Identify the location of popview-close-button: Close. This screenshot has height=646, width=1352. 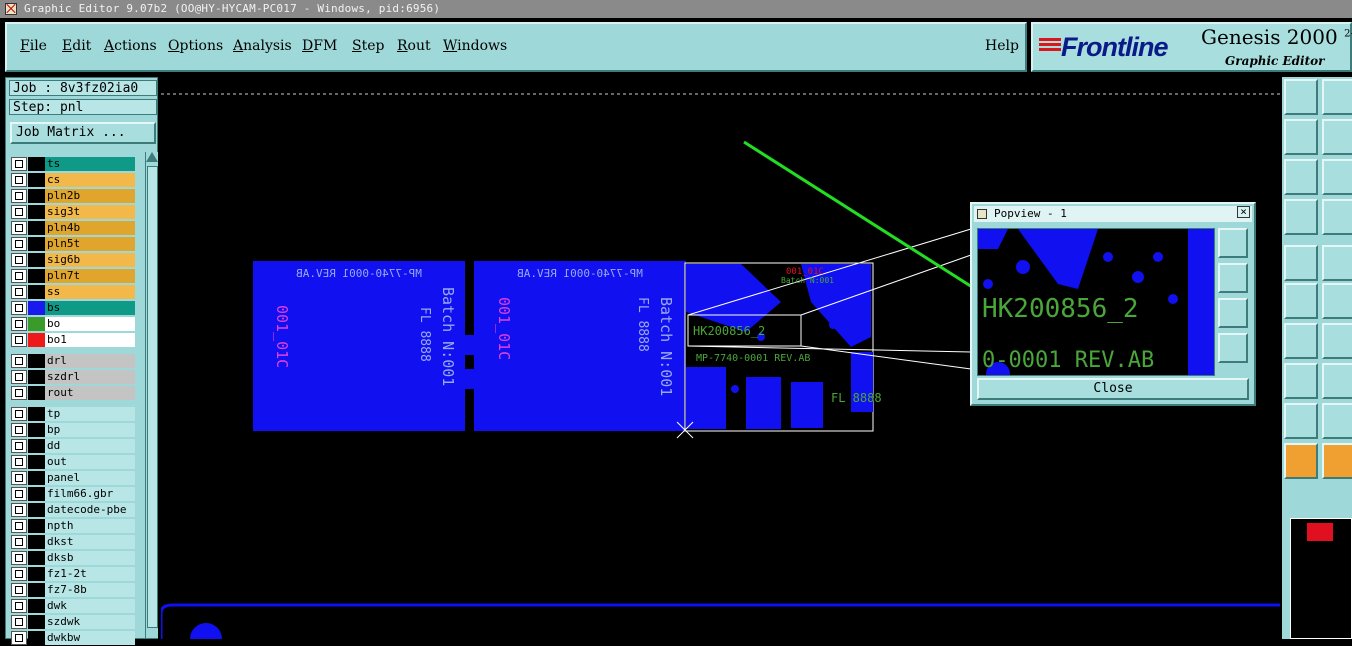
(1113, 389).